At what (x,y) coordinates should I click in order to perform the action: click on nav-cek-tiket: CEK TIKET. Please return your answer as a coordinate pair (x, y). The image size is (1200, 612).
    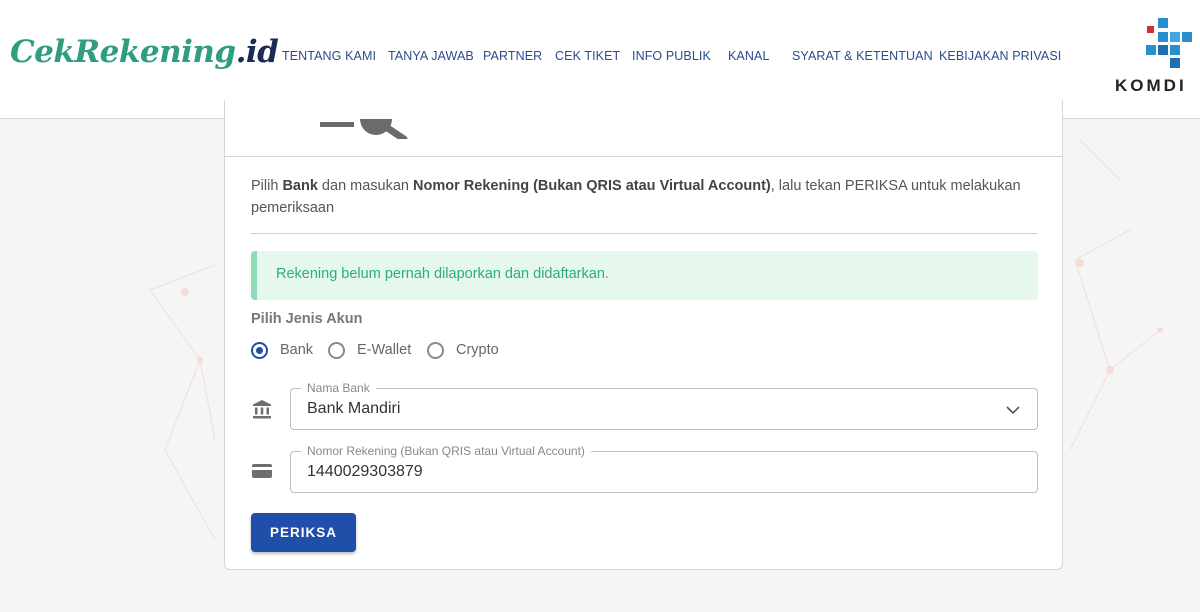
    Looking at the image, I should click on (587, 56).